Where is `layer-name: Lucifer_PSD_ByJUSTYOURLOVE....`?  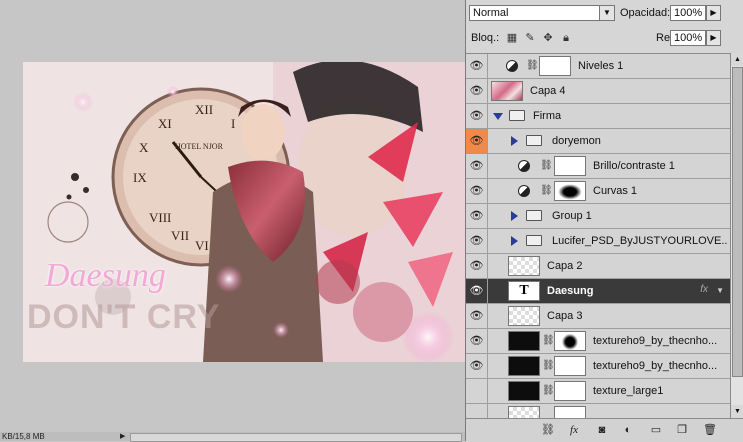 layer-name: Lucifer_PSD_ByJUSTYOURLOVE.... is located at coordinates (640, 241).